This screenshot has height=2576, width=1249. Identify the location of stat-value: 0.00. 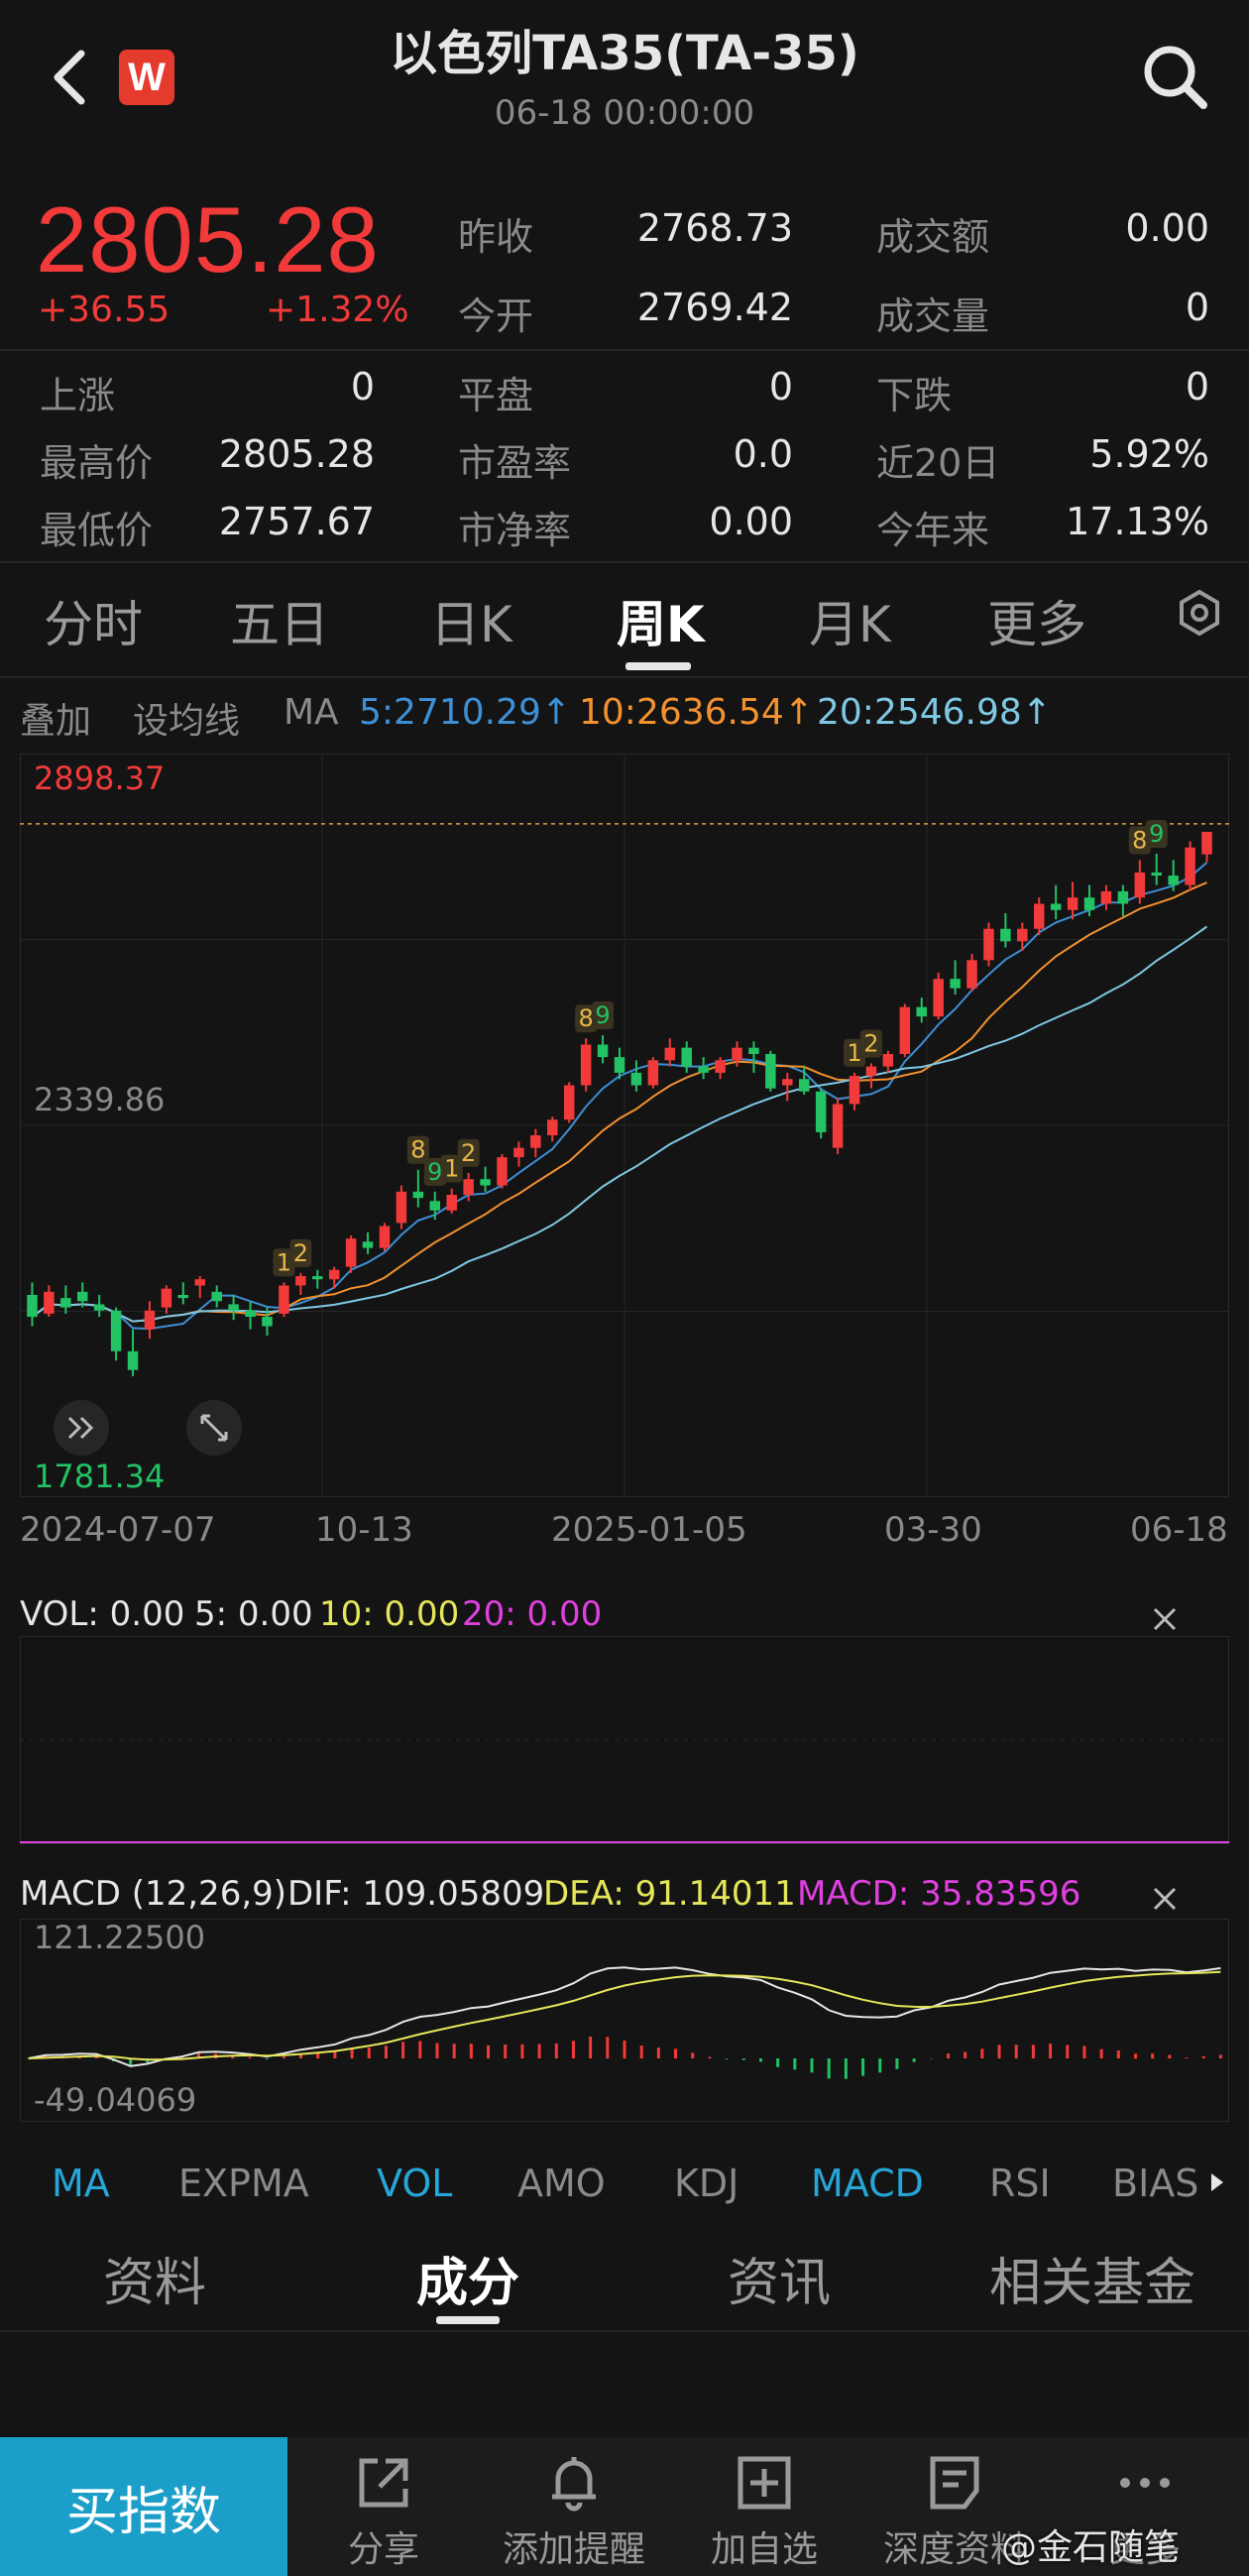
(751, 521).